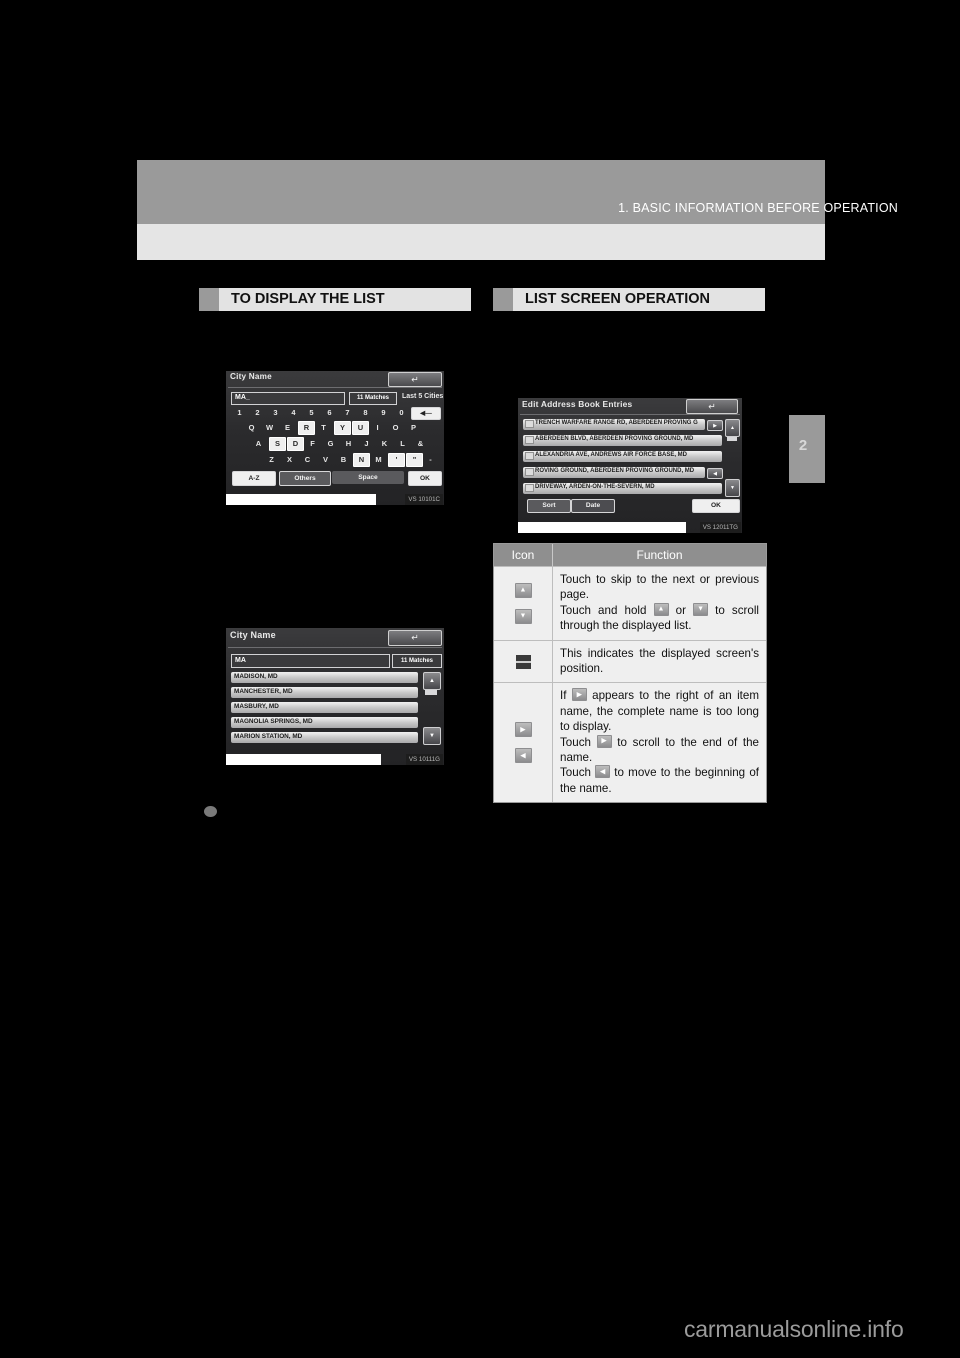 Image resolution: width=960 pixels, height=1358 pixels. Describe the element at coordinates (305, 478) in the screenshot. I see `others-button: Others` at that location.